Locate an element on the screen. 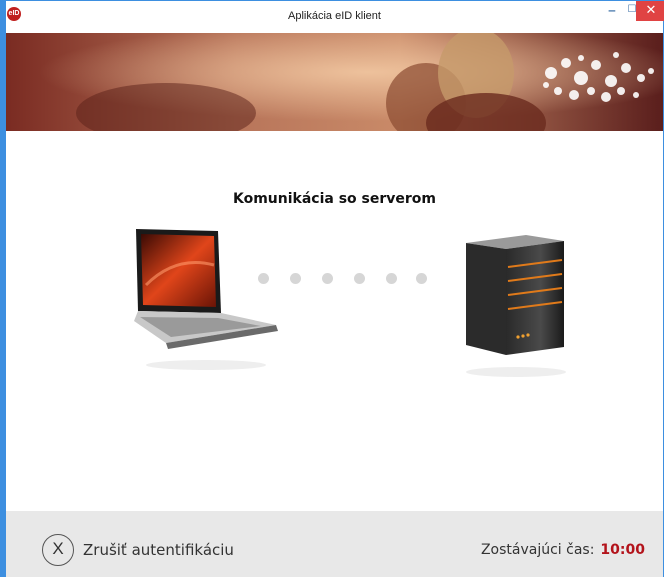 The image size is (664, 577). progress-dots is located at coordinates (348, 280).